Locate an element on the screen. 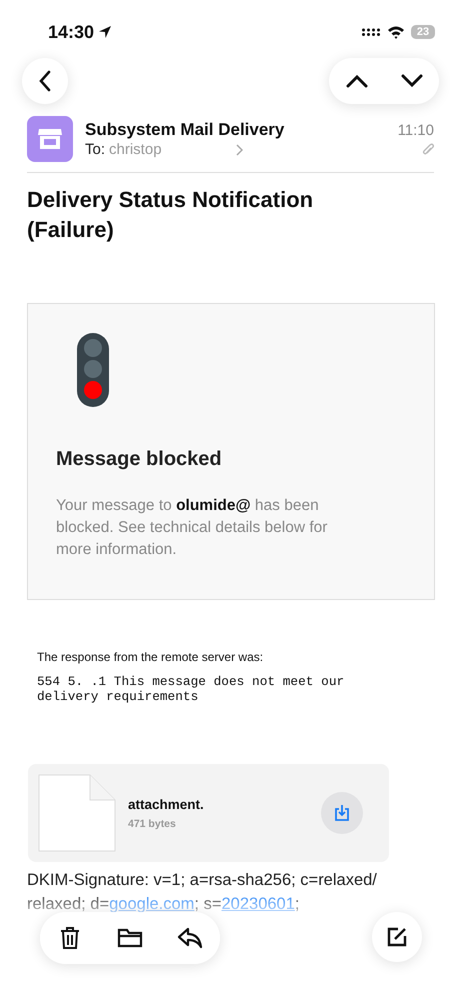 The height and width of the screenshot is (1000, 461). compose-icon is located at coordinates (397, 937).